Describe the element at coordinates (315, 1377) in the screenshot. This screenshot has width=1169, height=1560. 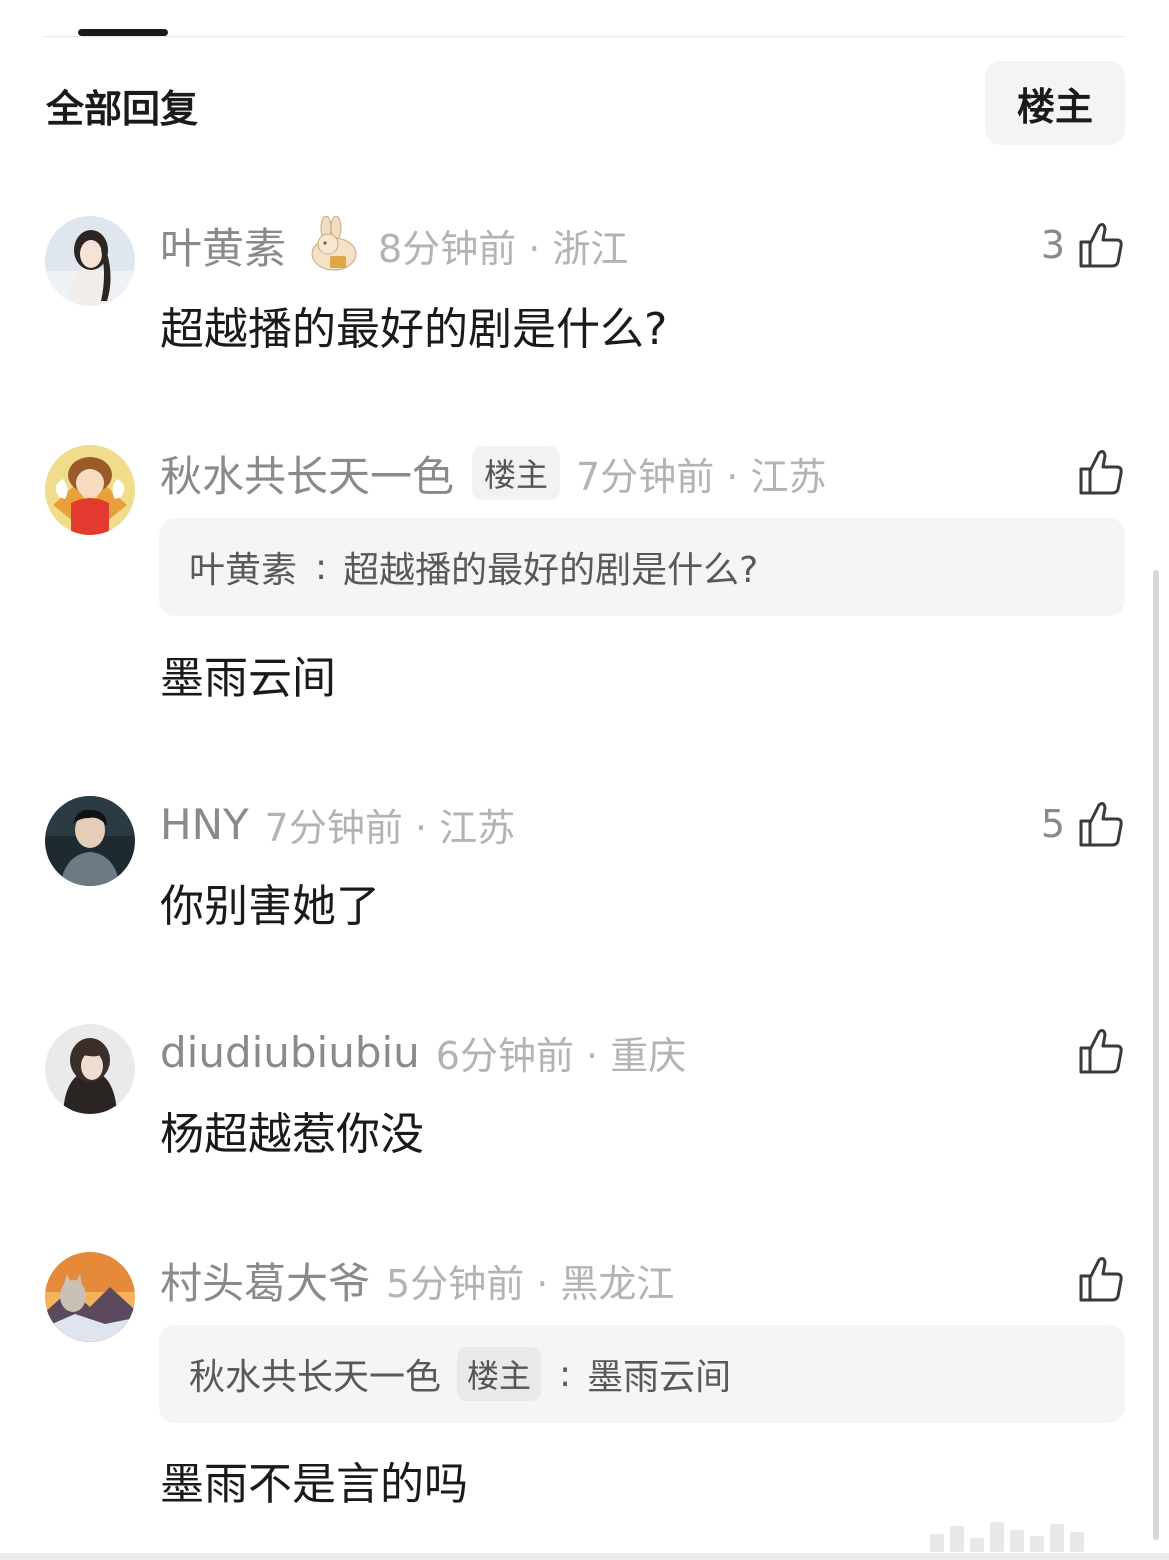
I see `quote-author: 秋水共长天一色` at that location.